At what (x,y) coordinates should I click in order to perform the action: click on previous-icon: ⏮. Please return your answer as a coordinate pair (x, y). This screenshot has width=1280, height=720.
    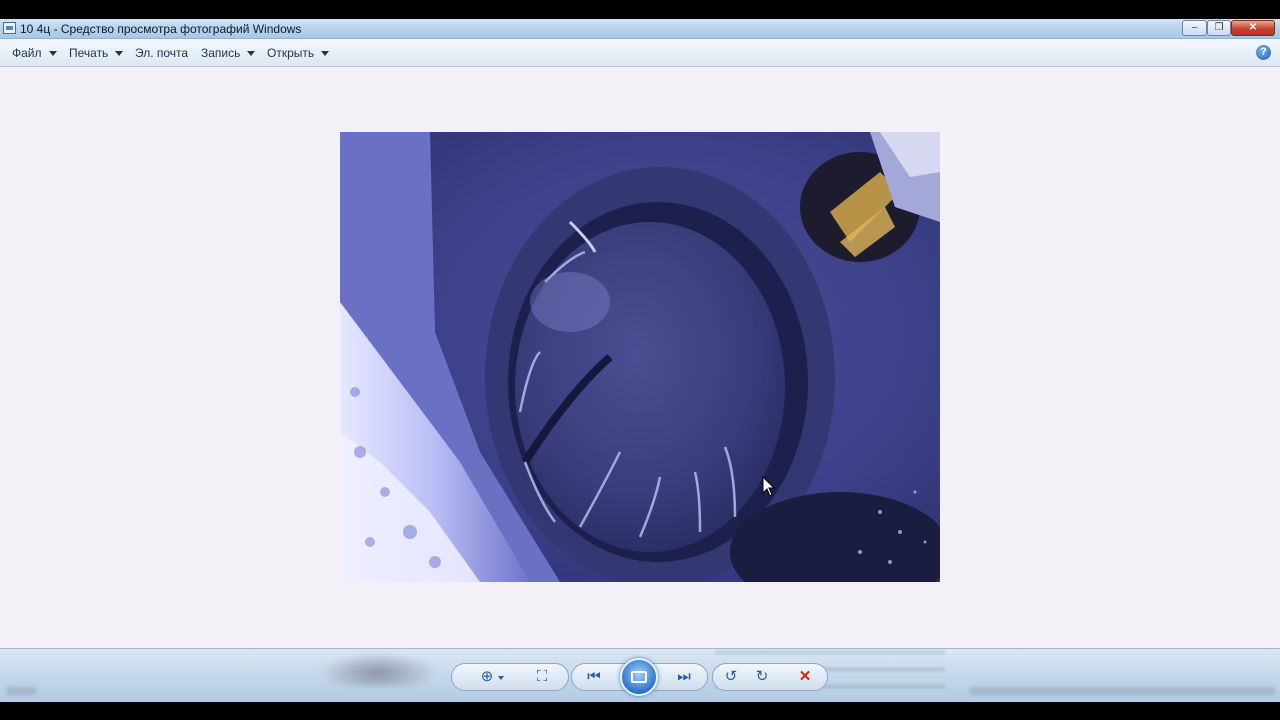
    Looking at the image, I should click on (594, 677).